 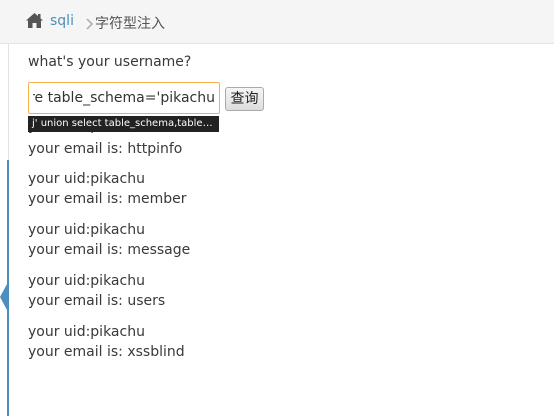 What do you see at coordinates (8, 288) in the screenshot?
I see `sidebar-active-accent` at bounding box center [8, 288].